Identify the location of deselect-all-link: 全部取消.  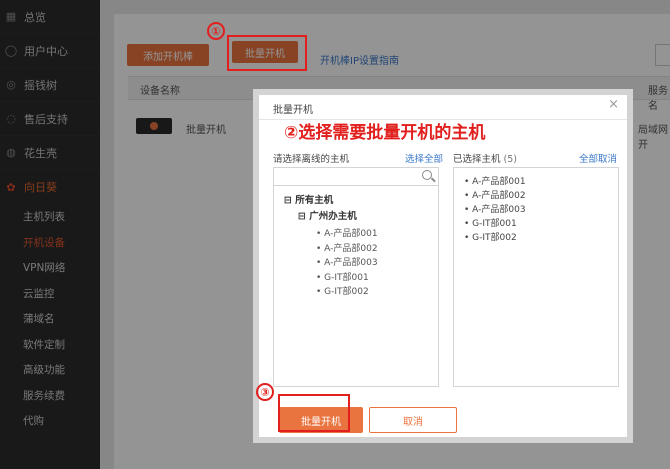
(598, 158).